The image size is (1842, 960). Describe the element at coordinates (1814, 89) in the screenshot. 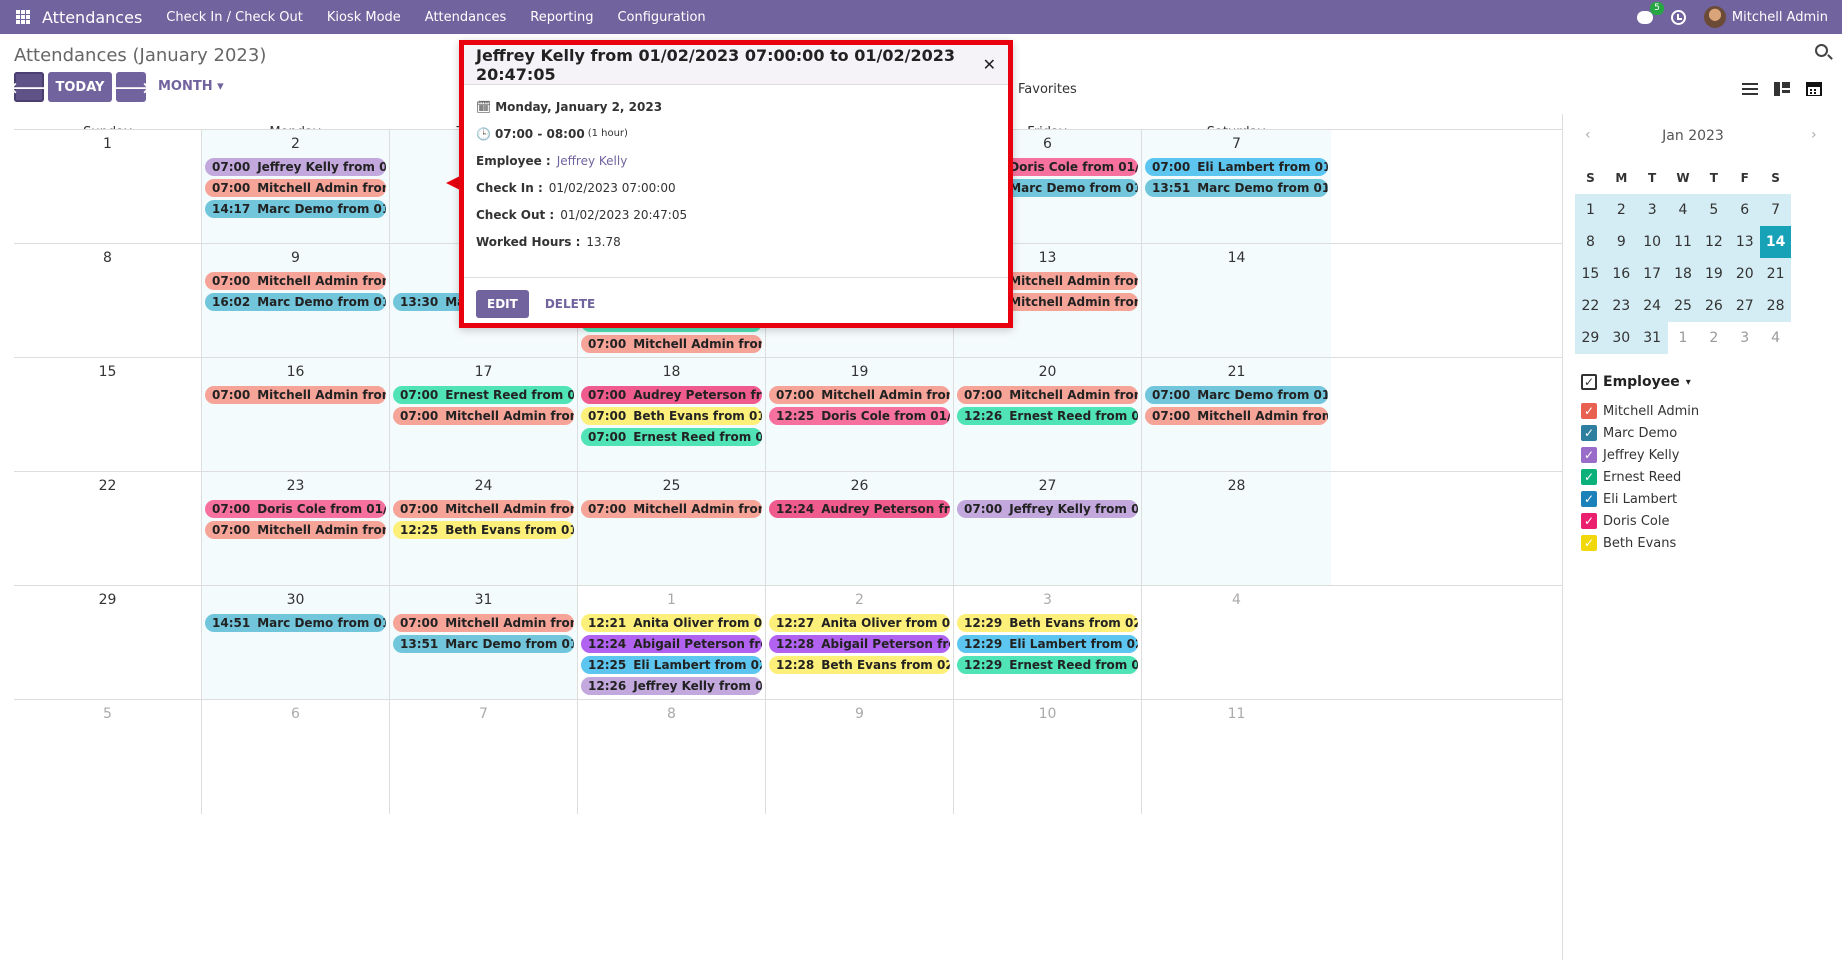

I see `calendar-view-icon` at that location.